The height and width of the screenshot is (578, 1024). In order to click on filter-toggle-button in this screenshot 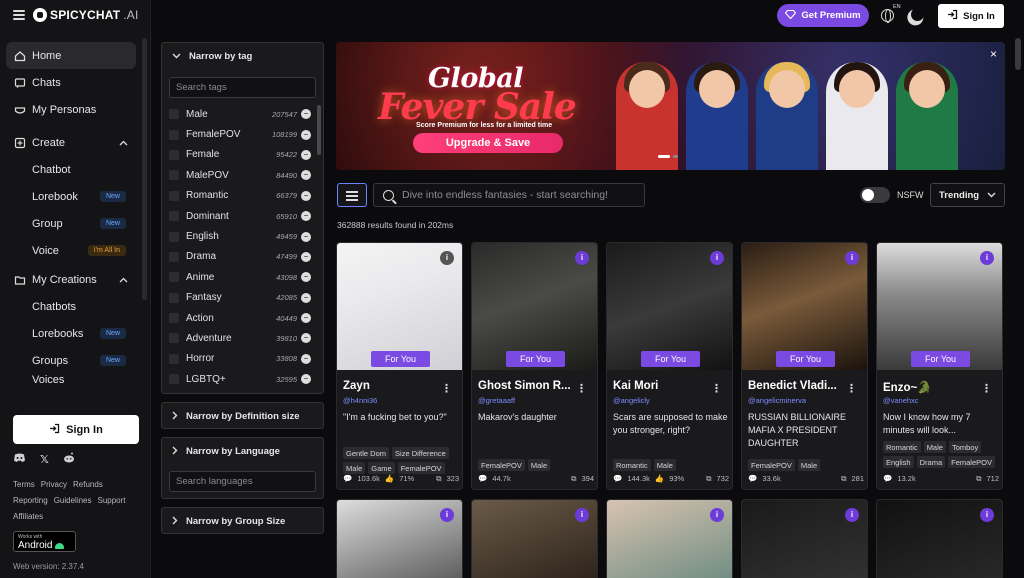, I will do `click(352, 195)`.